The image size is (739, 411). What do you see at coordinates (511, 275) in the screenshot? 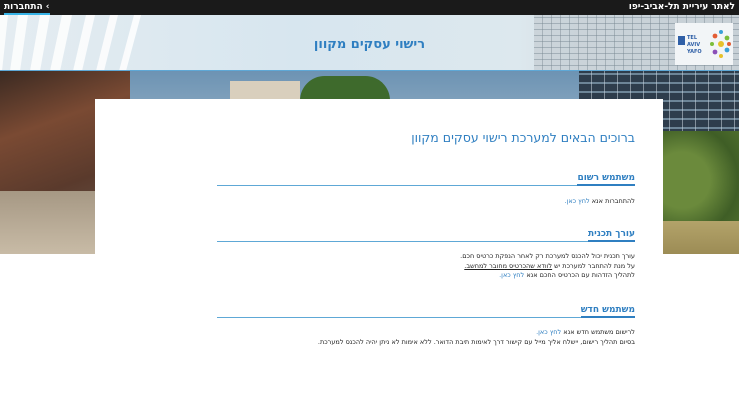
I see `smartcard-login-link: לחץ כאן.` at bounding box center [511, 275].